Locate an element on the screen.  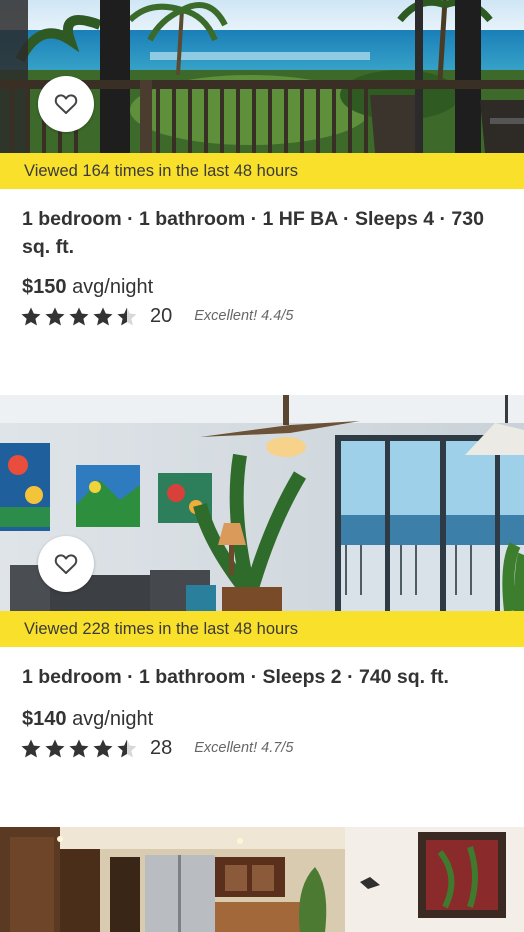
rating-text: Excellent! 4.4/5 is located at coordinates (244, 316).